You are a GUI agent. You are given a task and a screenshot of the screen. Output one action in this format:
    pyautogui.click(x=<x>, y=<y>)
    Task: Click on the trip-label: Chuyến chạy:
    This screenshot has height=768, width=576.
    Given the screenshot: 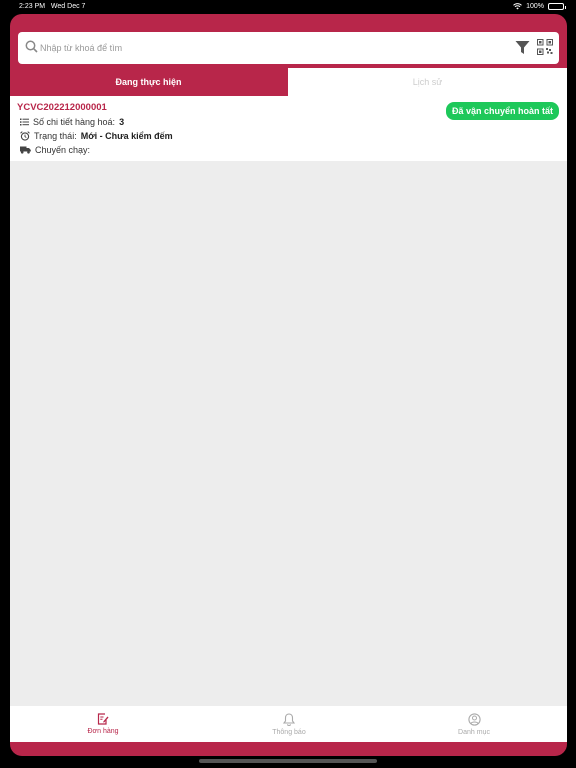 What is the action you would take?
    pyautogui.click(x=63, y=150)
    